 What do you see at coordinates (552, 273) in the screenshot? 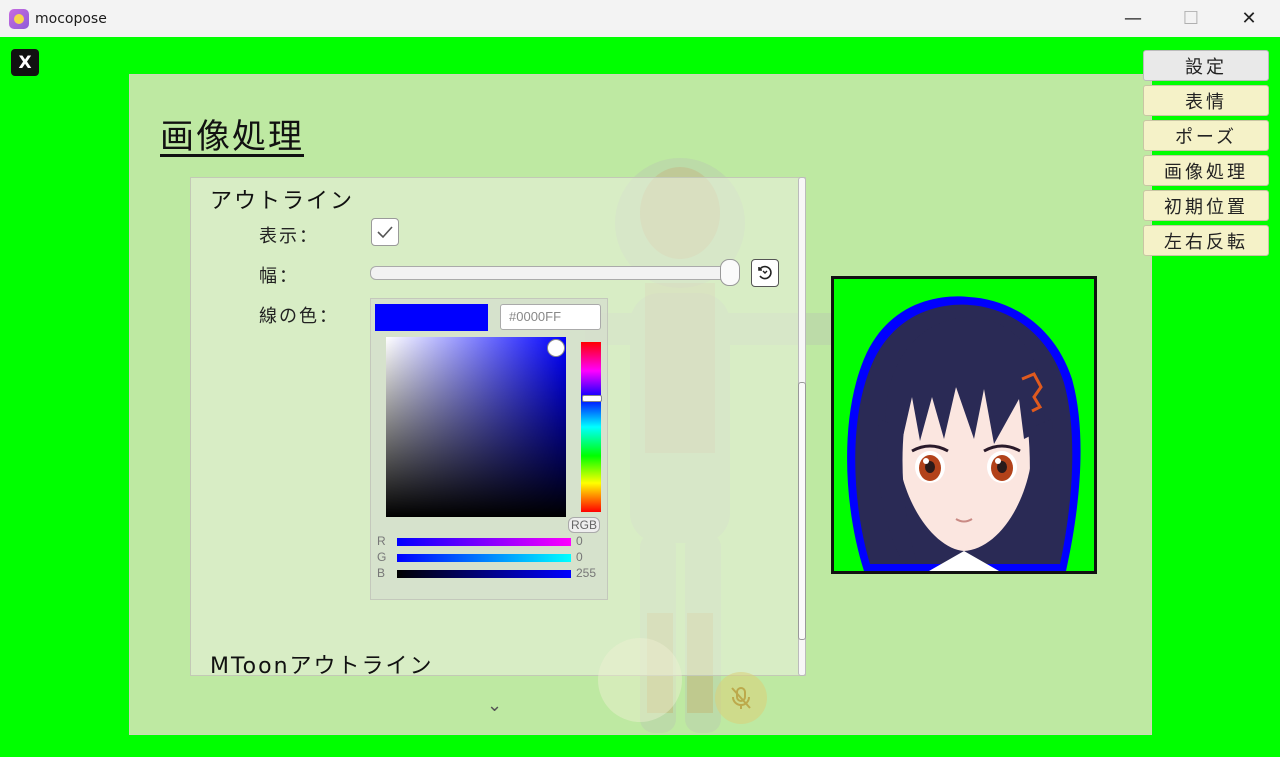
I see `outline-width-slider` at bounding box center [552, 273].